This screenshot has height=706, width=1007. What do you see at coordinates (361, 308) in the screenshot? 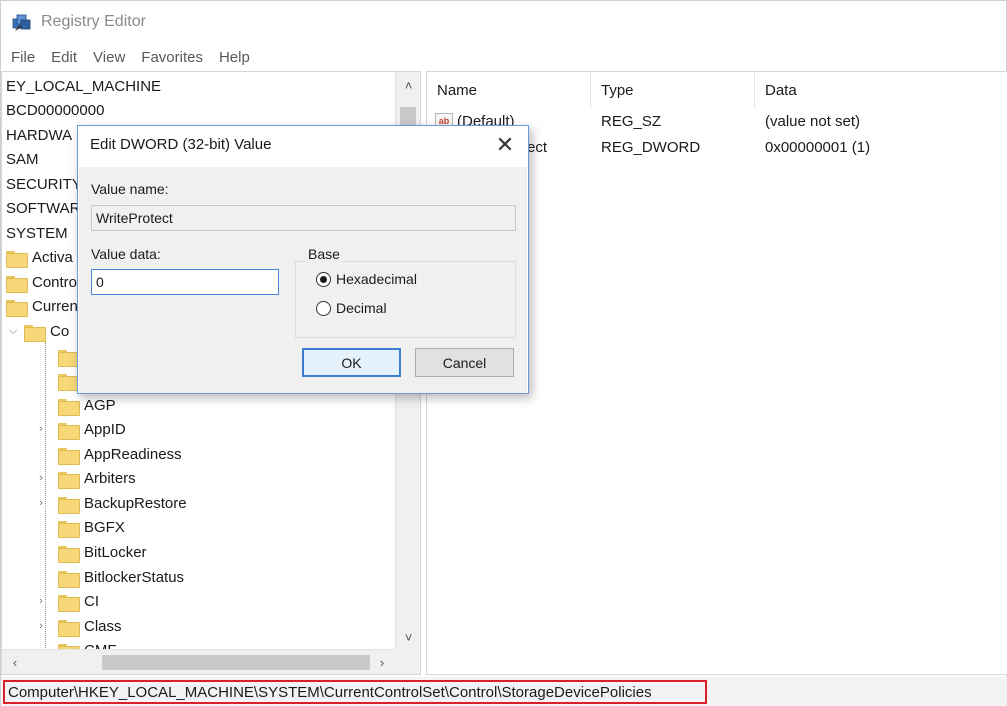
I see `radio-label: Decimal` at bounding box center [361, 308].